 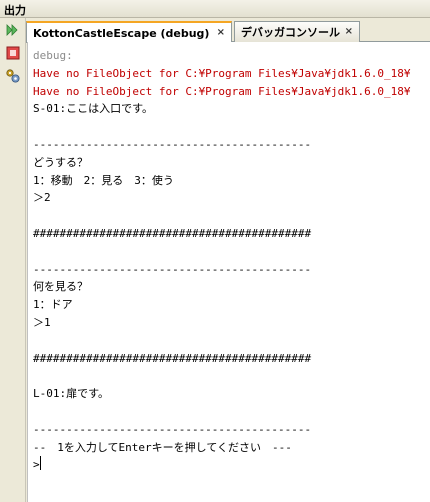 I want to click on tab-debugger-console: デバッガコンソール ×, so click(x=297, y=31).